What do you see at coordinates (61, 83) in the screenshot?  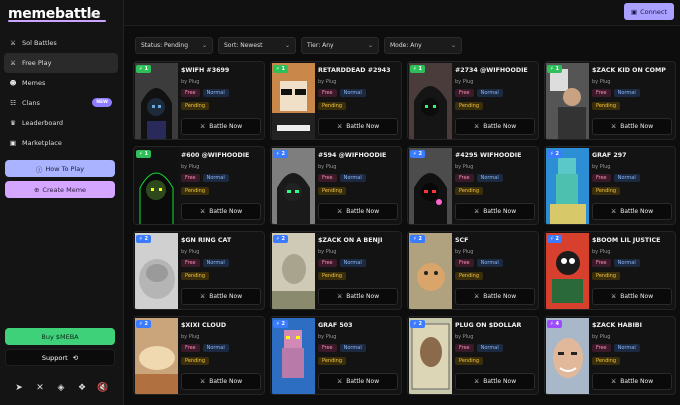 I see `sidebar-item-memes: ☻ Memes` at bounding box center [61, 83].